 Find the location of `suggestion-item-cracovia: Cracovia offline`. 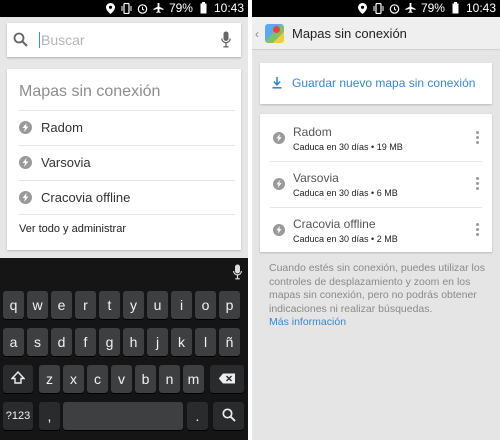

suggestion-item-cracovia: Cracovia offline is located at coordinates (127, 197).